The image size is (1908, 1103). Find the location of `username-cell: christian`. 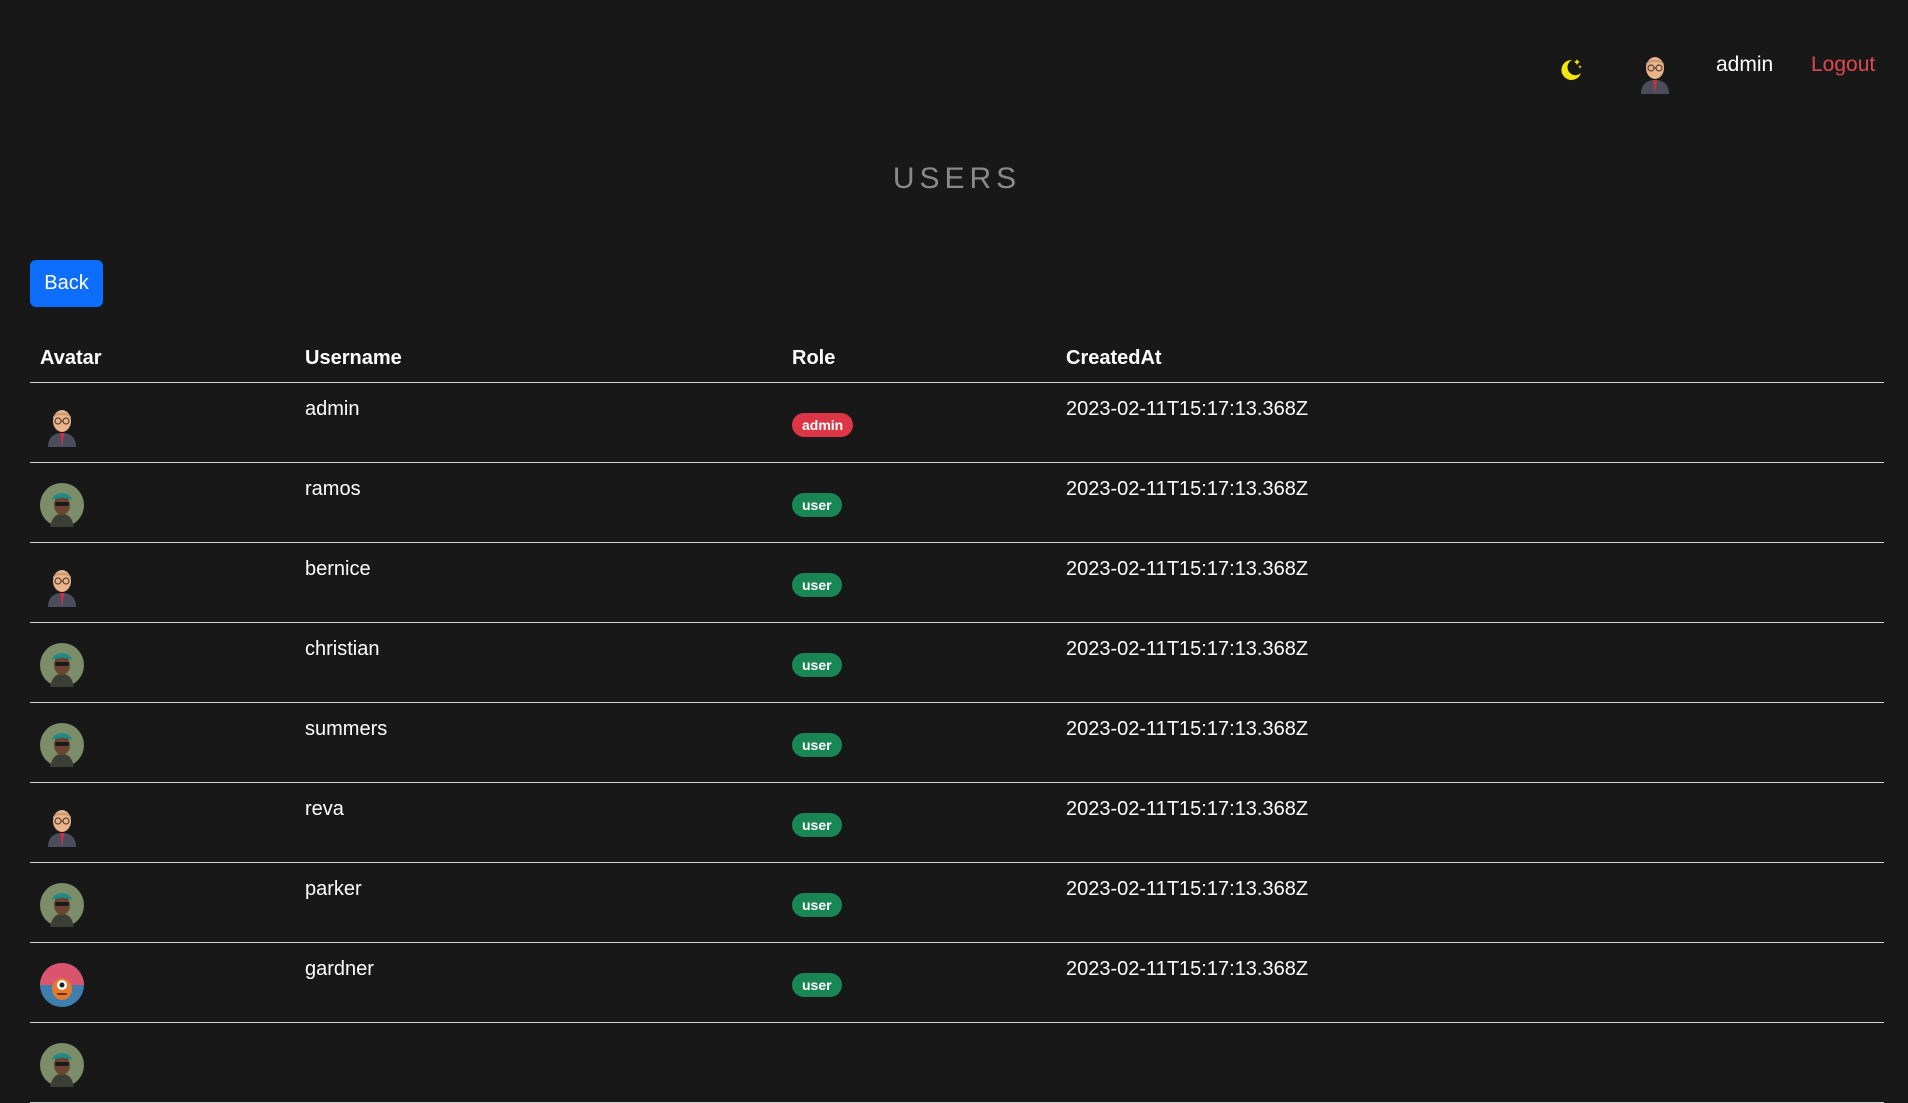

username-cell: christian is located at coordinates (538, 662).